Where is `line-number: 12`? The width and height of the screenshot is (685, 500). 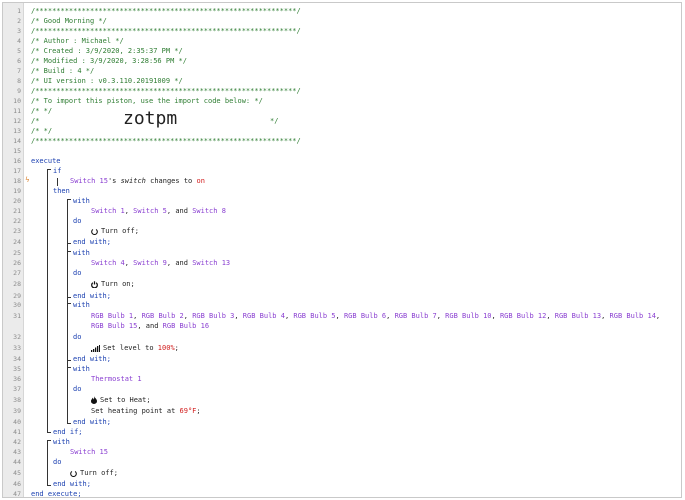
line-number: 12 is located at coordinates (17, 121).